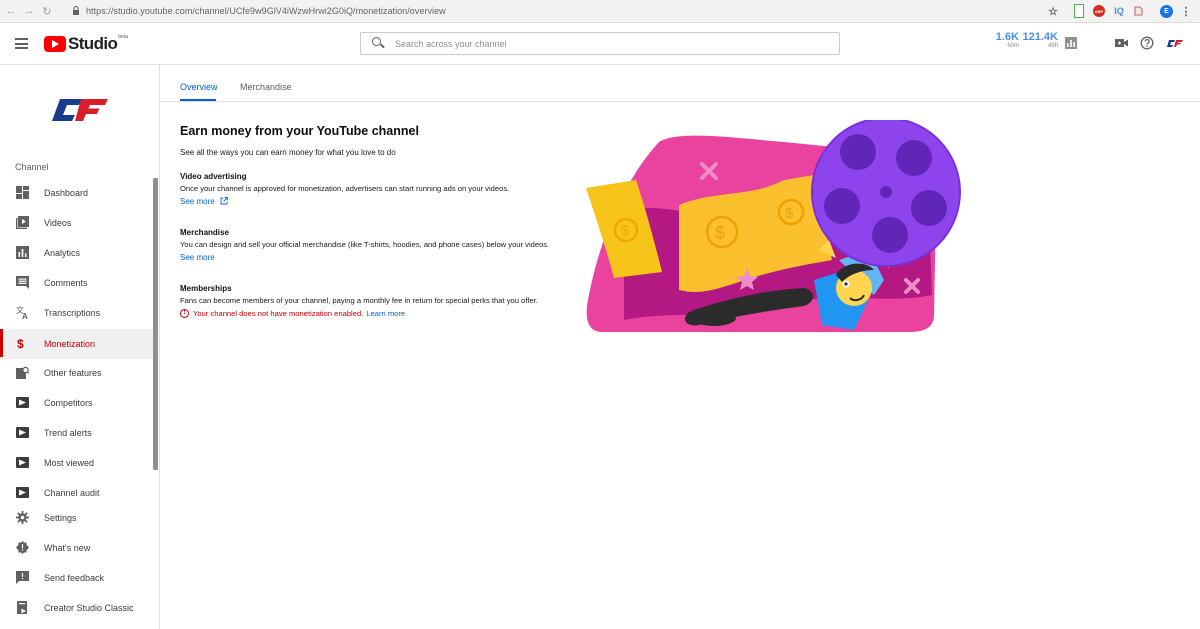 The image size is (1200, 629). I want to click on bookmark-star-icon: ☆, so click(1053, 11).